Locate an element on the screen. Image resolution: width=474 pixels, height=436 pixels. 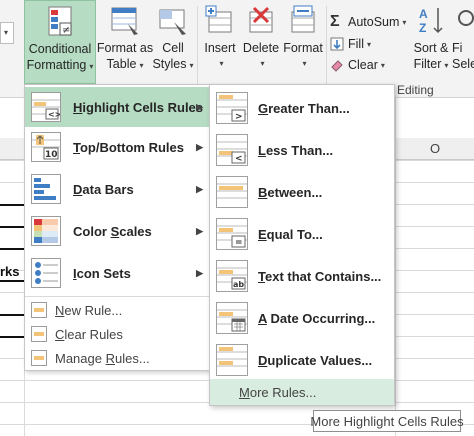
column-header-o: O is located at coordinates (434, 149).